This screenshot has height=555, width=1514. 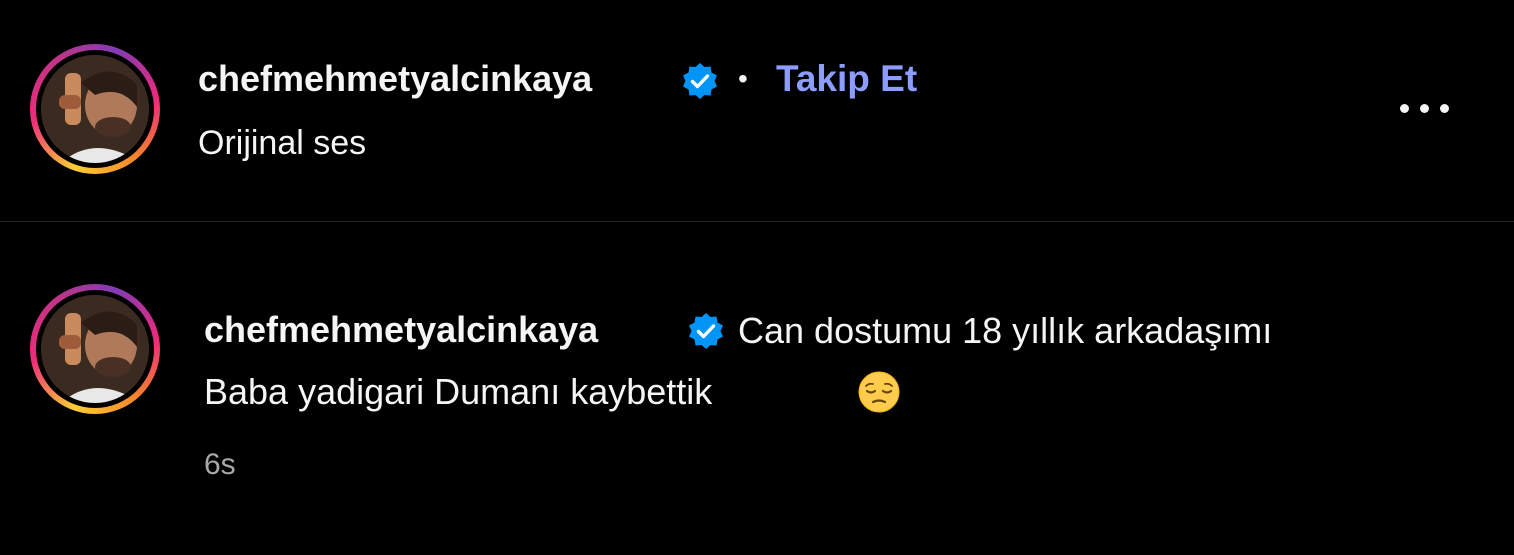 What do you see at coordinates (401, 330) in the screenshot?
I see `caption-username: chefmehmetyalcinkaya` at bounding box center [401, 330].